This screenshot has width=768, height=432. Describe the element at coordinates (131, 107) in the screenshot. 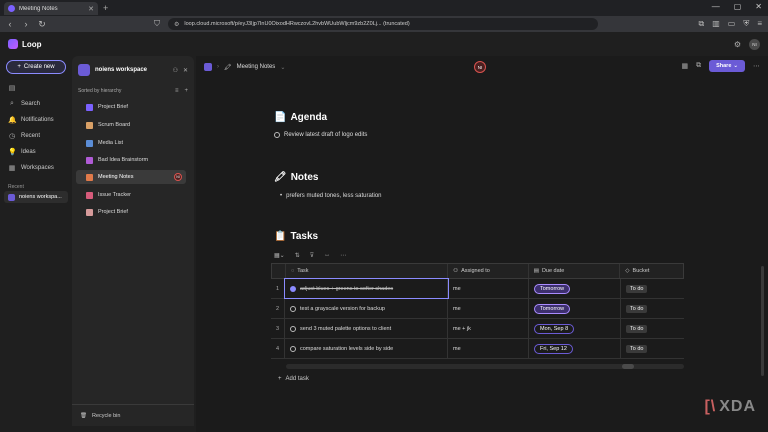

I see `page-item-project-brief: Project Brief` at that location.